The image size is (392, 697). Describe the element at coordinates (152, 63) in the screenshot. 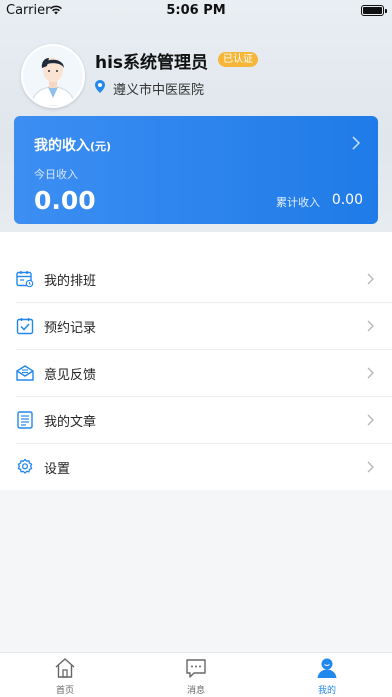

I see `user-name: his系统管理员` at that location.